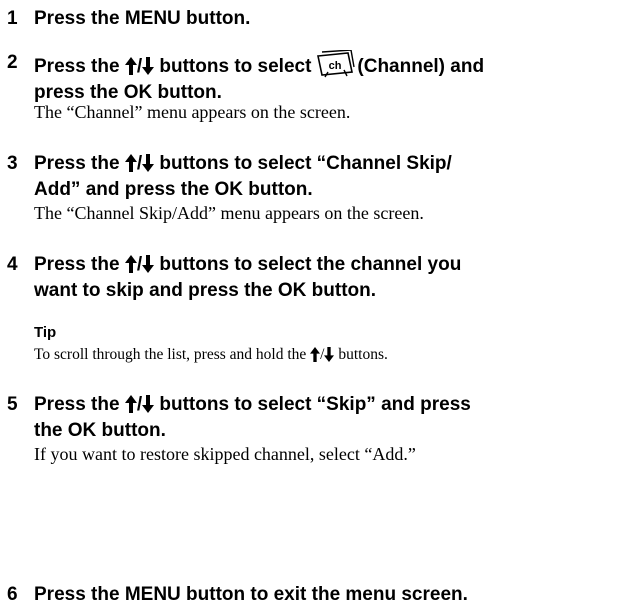  Describe the element at coordinates (100, 430) in the screenshot. I see `instruction-text: the OK button.` at that location.